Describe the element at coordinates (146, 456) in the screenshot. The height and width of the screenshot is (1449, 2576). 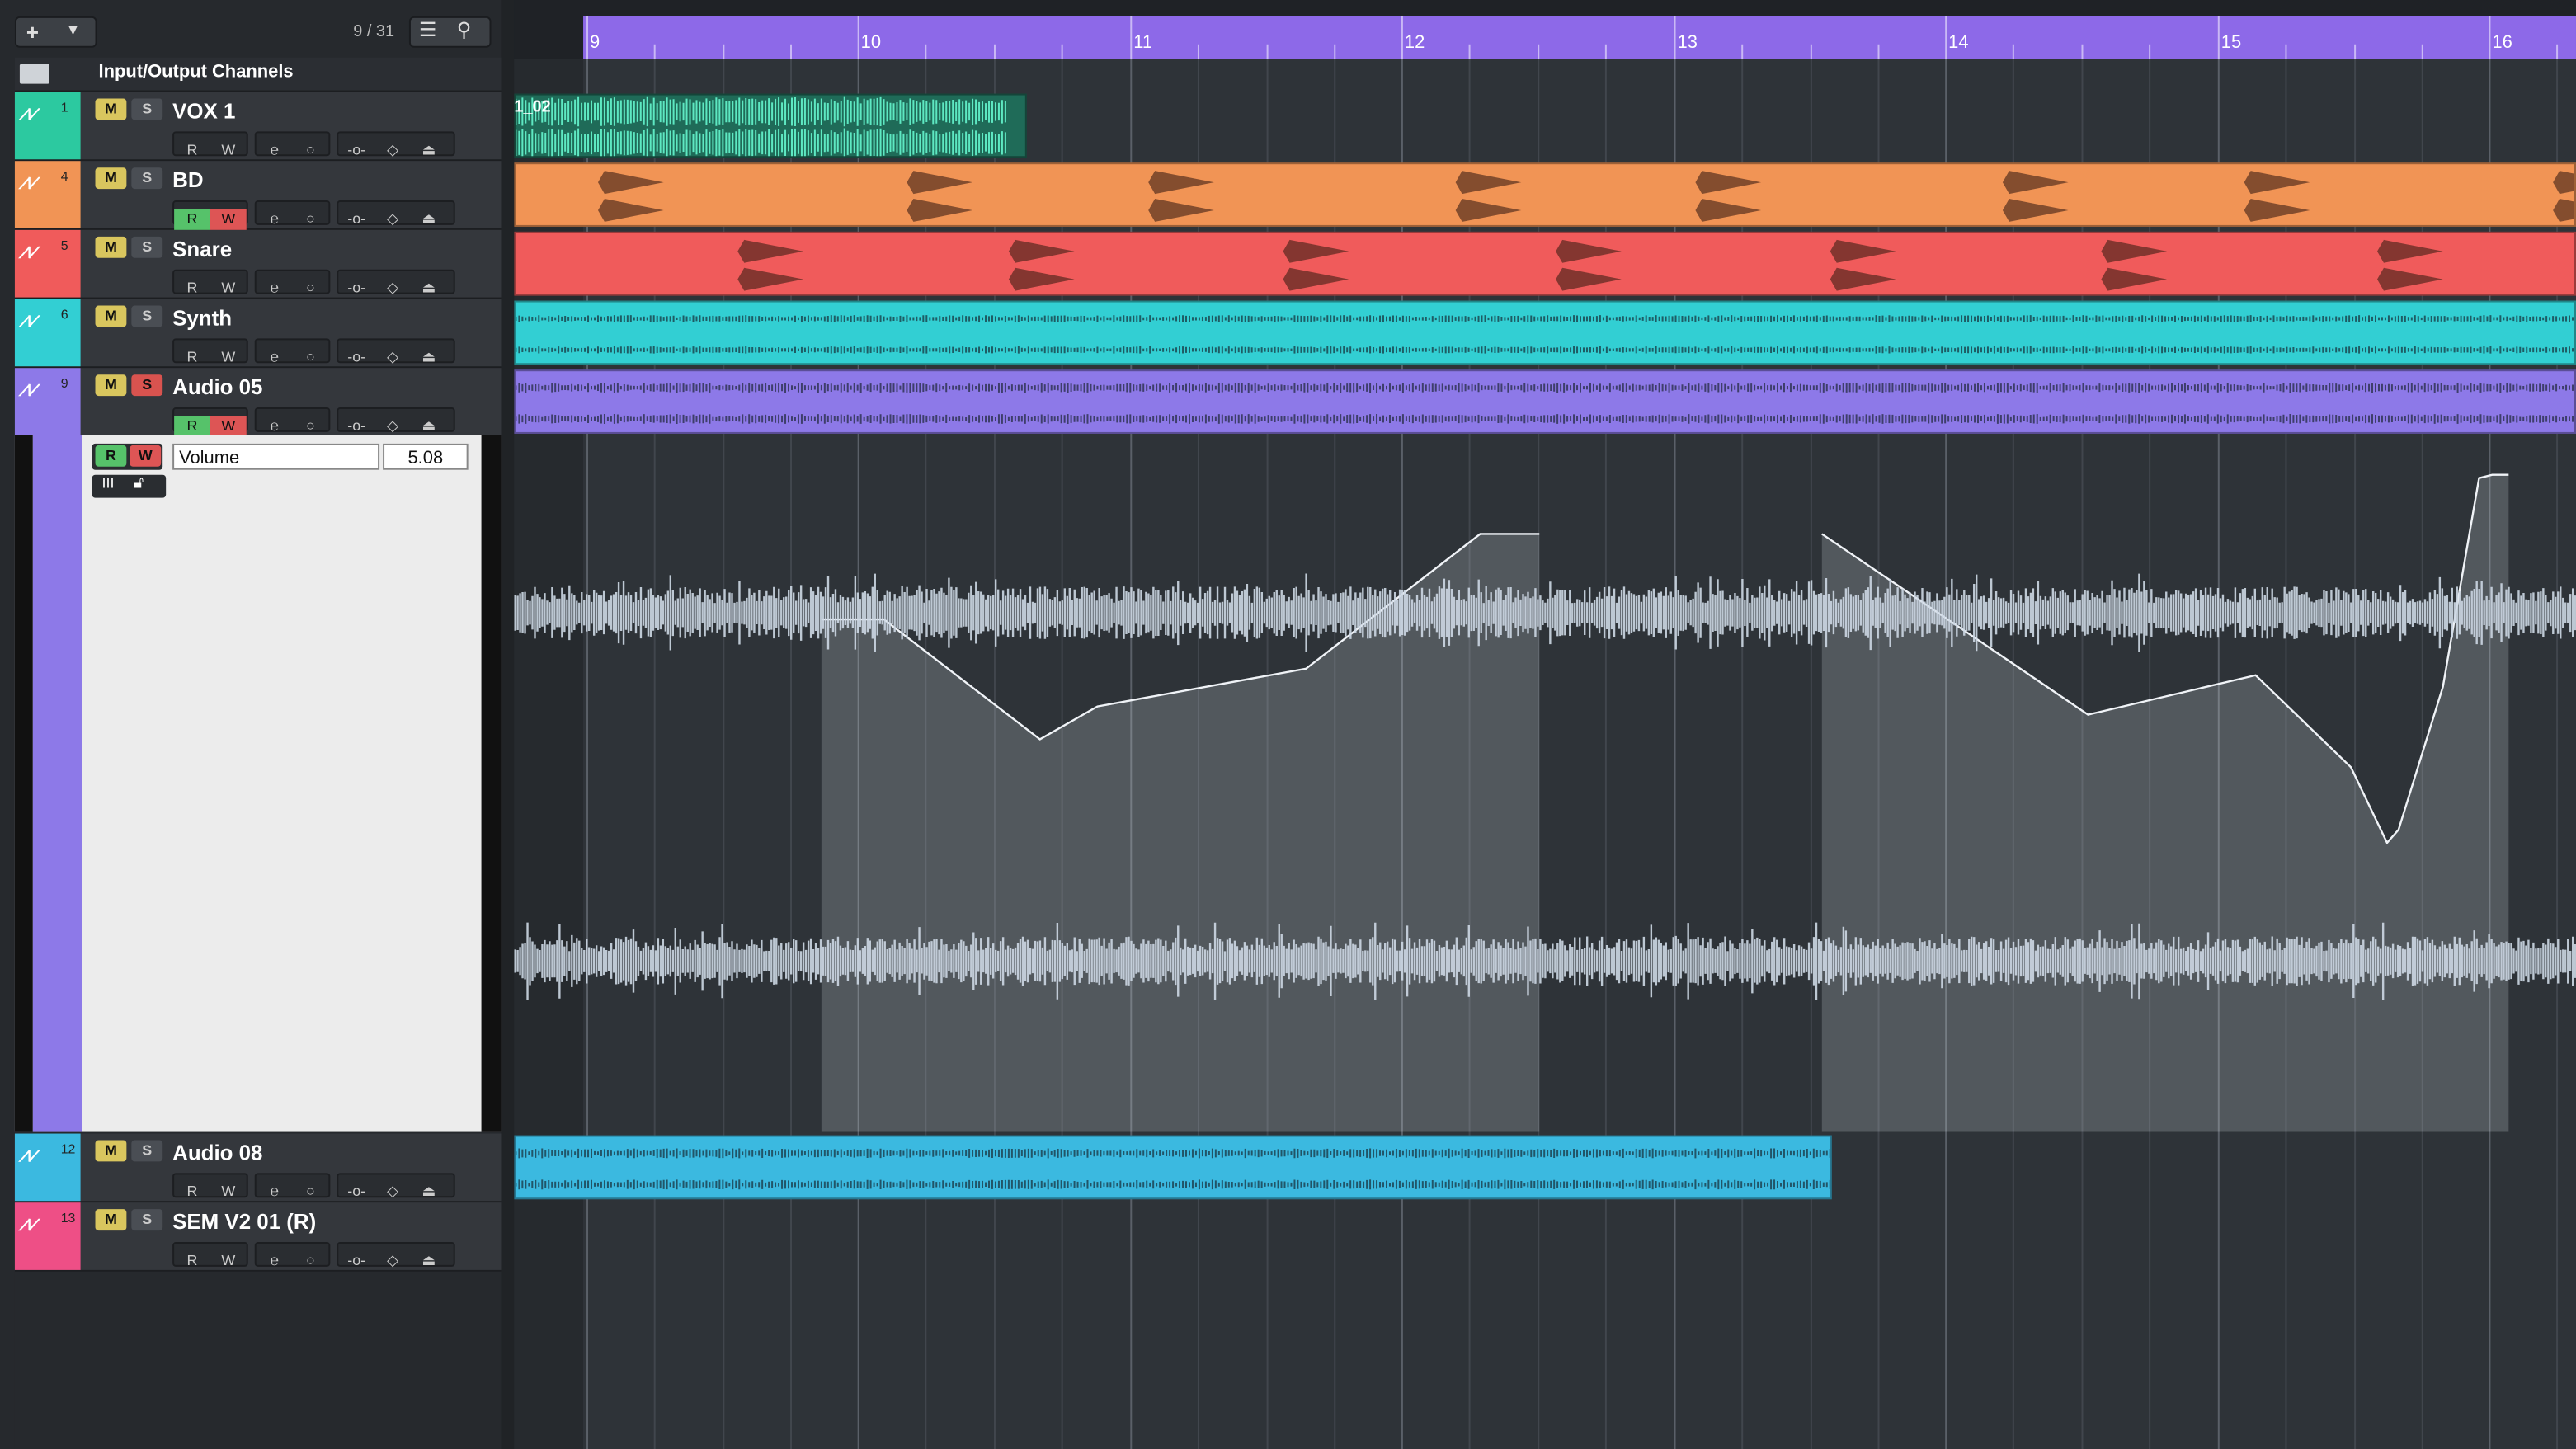
I see `automation-write-button: W` at that location.